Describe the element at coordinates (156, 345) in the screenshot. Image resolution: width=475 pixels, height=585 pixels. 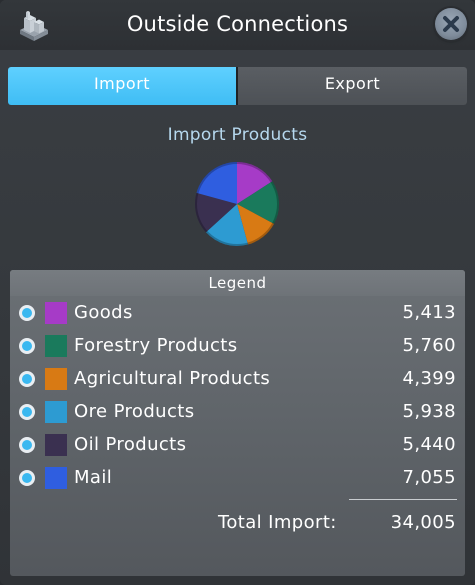
I see `legend-item-label: Forestry Products` at that location.